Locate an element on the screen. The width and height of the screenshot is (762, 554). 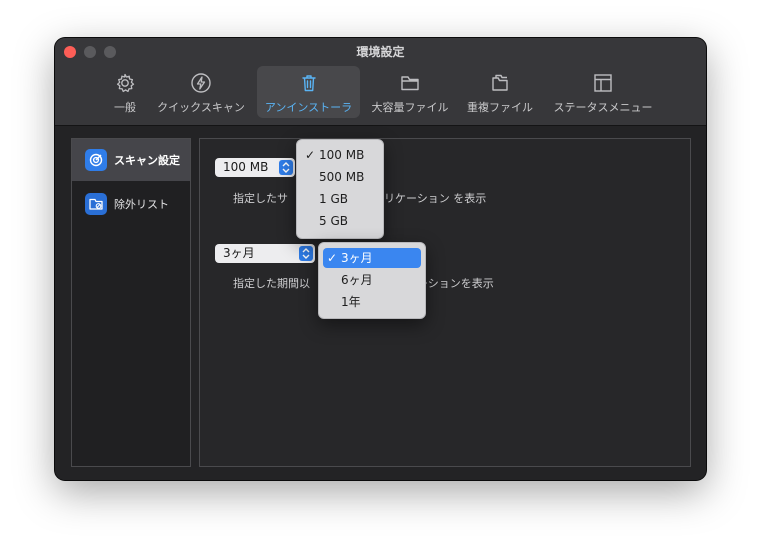
size-description-end: リケーション を表示 is located at coordinates (435, 198).